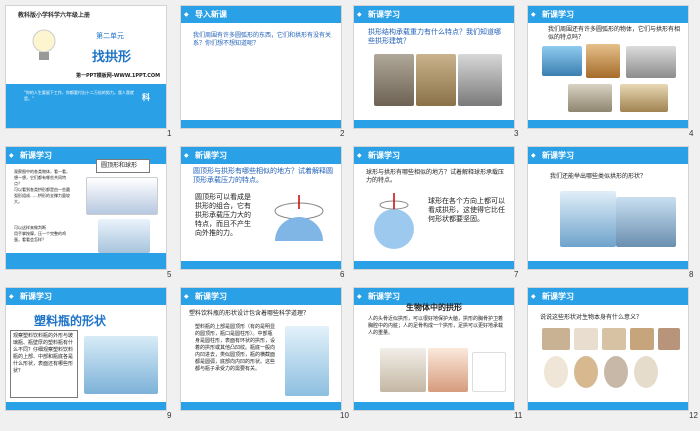 Image resolution: width=700 pixels, height=431 pixels. Describe the element at coordinates (263, 175) in the screenshot. I see `slide-6-text: 圆顶形与拱形有哪些相似的地方？试着解释圆顶形承载压力的特点。` at that location.